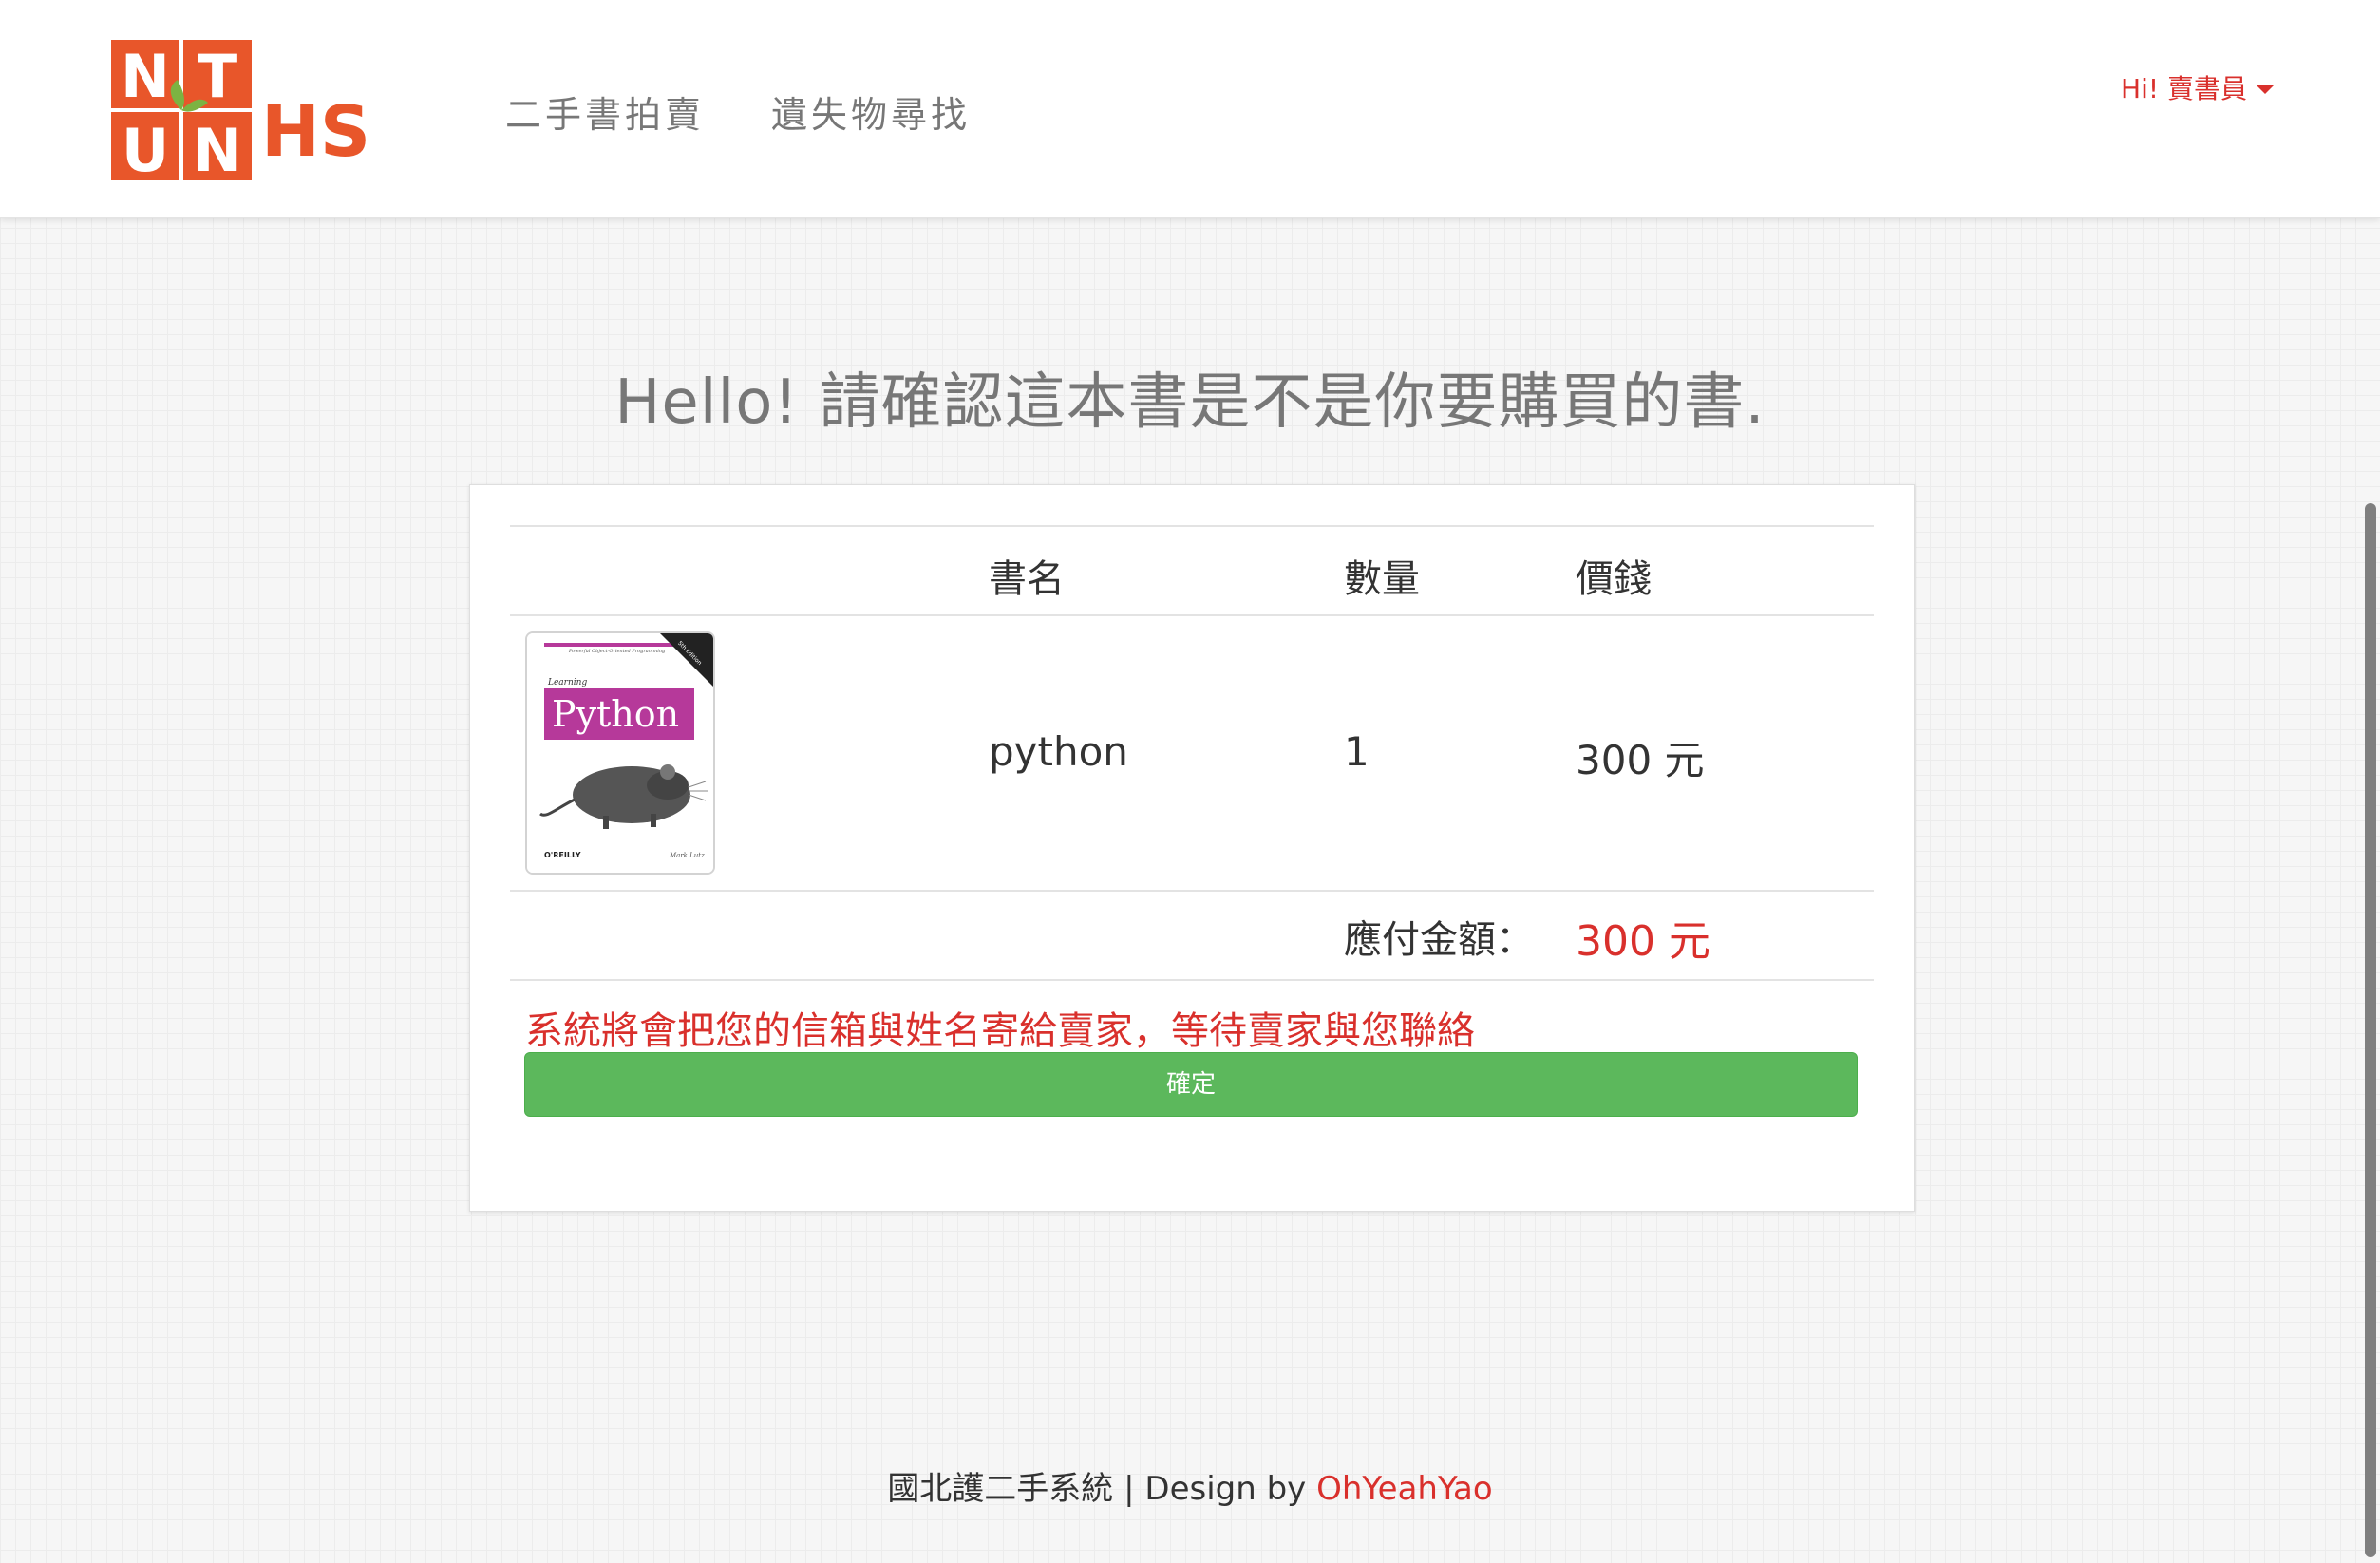  Describe the element at coordinates (605, 111) in the screenshot. I see `nav-link-book-auction: 二手書拍賣` at that location.